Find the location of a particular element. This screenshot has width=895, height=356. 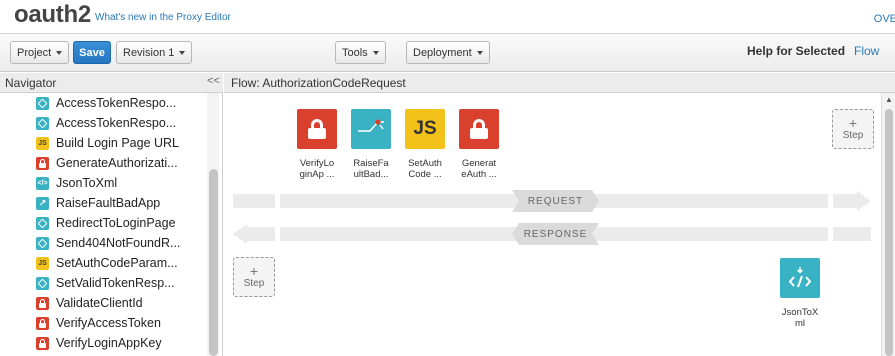

list-item: VerifyAccessToken is located at coordinates (108, 323).